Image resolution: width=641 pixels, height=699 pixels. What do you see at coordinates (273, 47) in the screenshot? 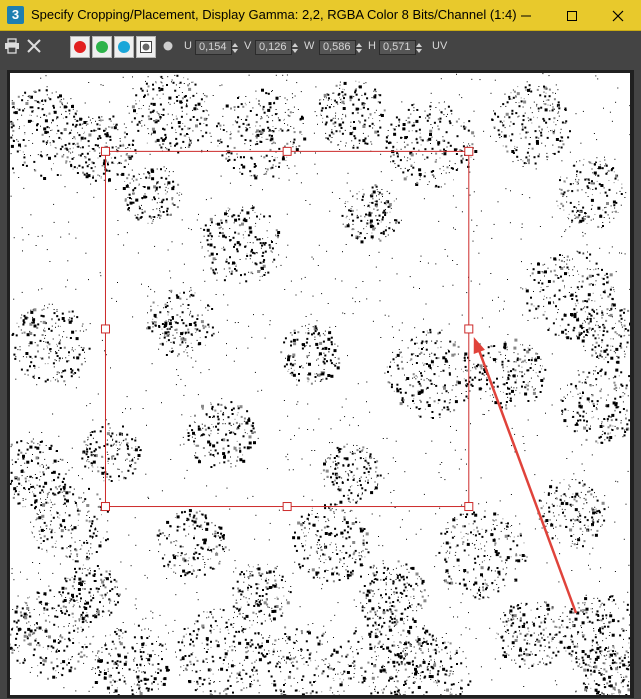
I see `v-spinner-field: 0,126` at bounding box center [273, 47].